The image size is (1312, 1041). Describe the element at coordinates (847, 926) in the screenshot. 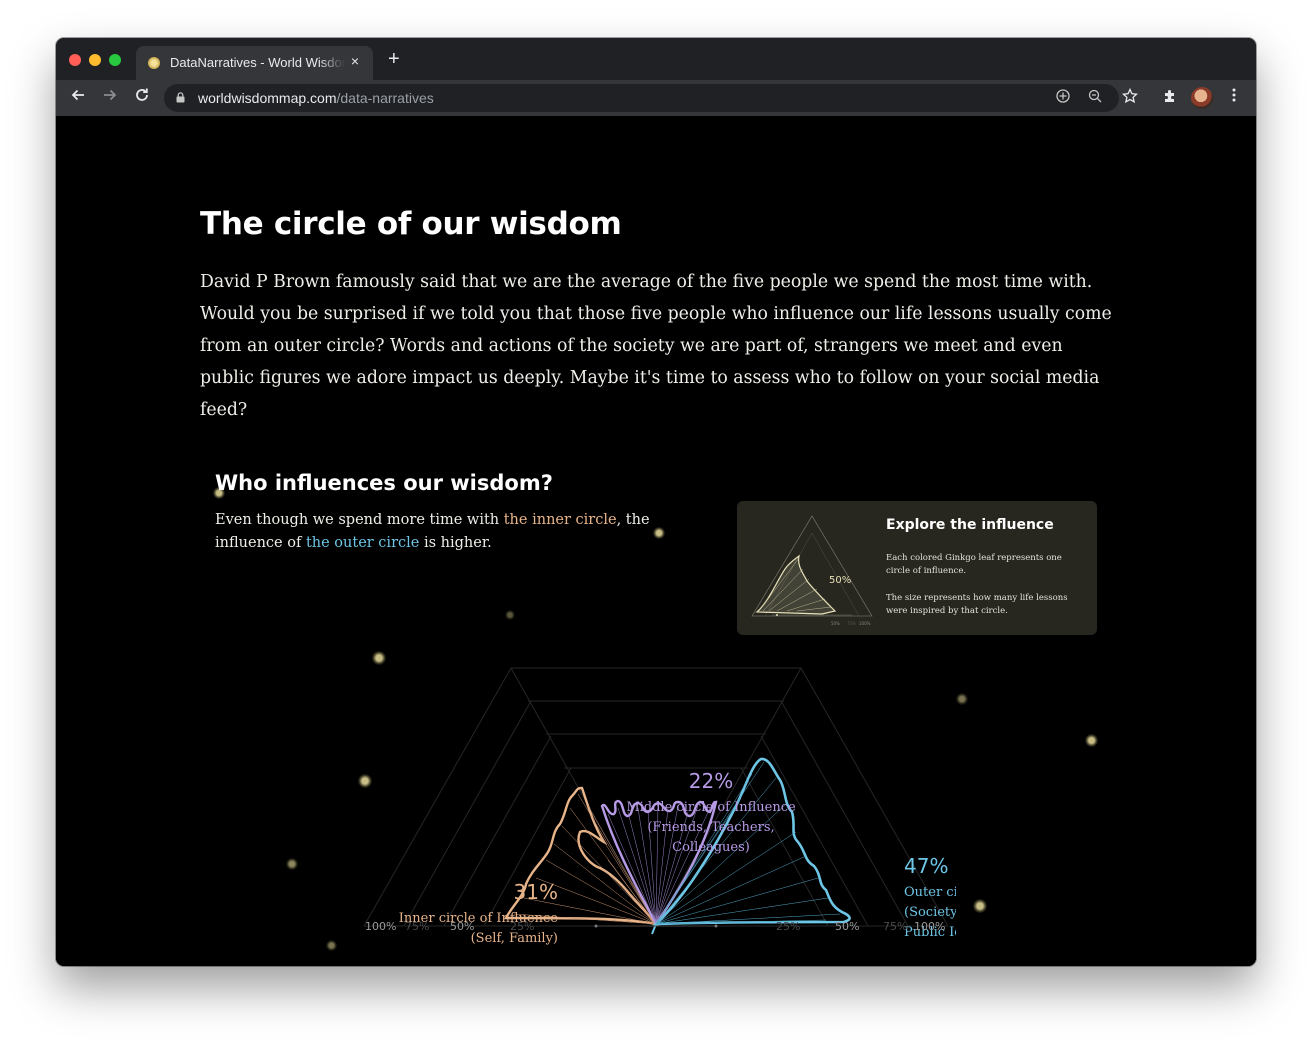

I see `tick-right-50: 50%` at that location.